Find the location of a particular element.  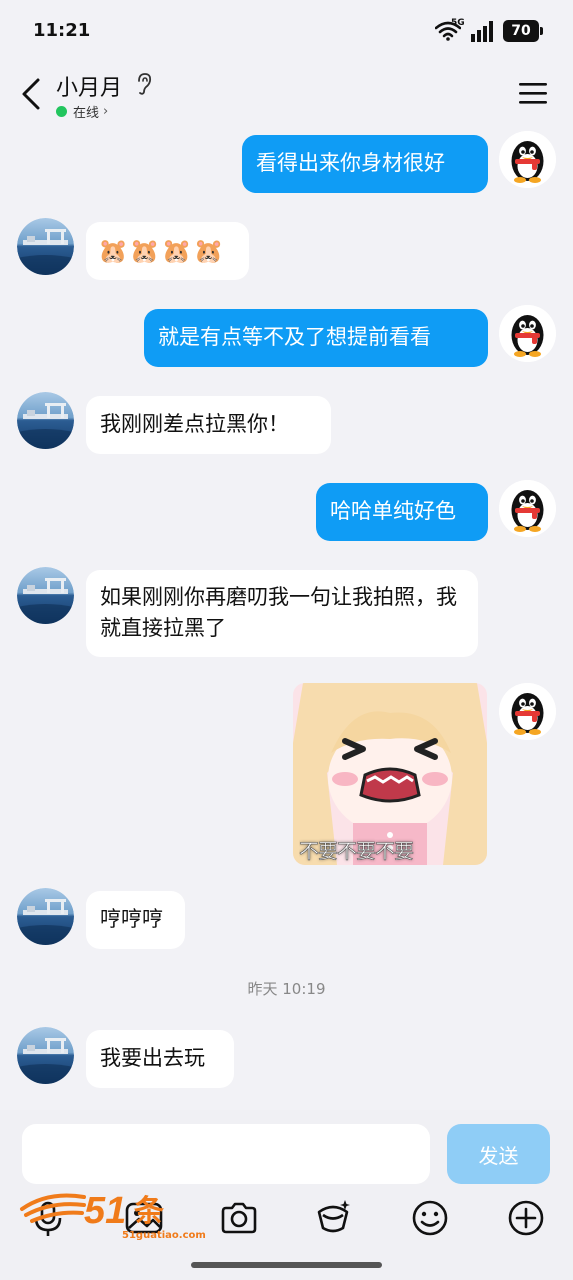

message-bubble-peer: 哼哼哼 is located at coordinates (135, 920).